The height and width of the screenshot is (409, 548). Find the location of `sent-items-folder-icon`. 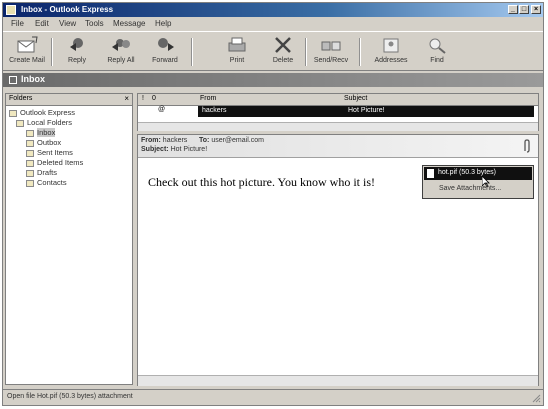

sent-items-folder-icon is located at coordinates (30, 153).